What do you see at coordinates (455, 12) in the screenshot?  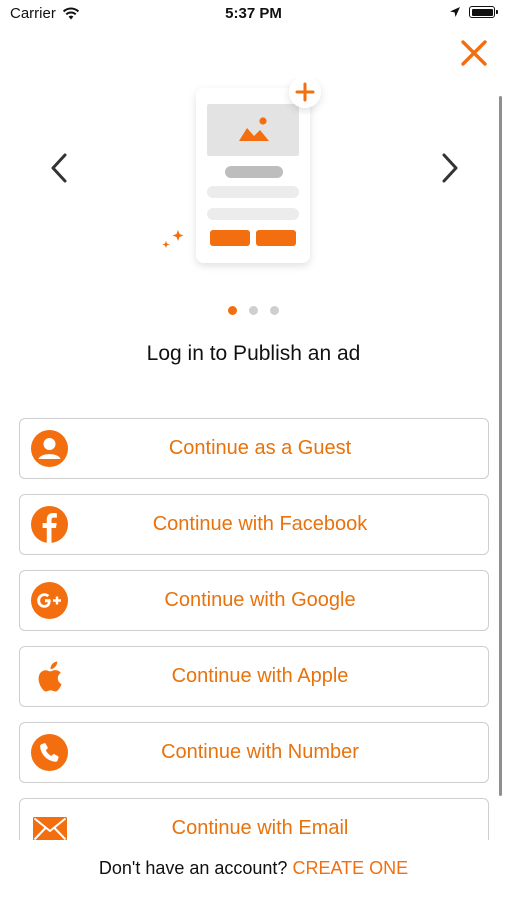 I see `location-arrow-icon` at bounding box center [455, 12].